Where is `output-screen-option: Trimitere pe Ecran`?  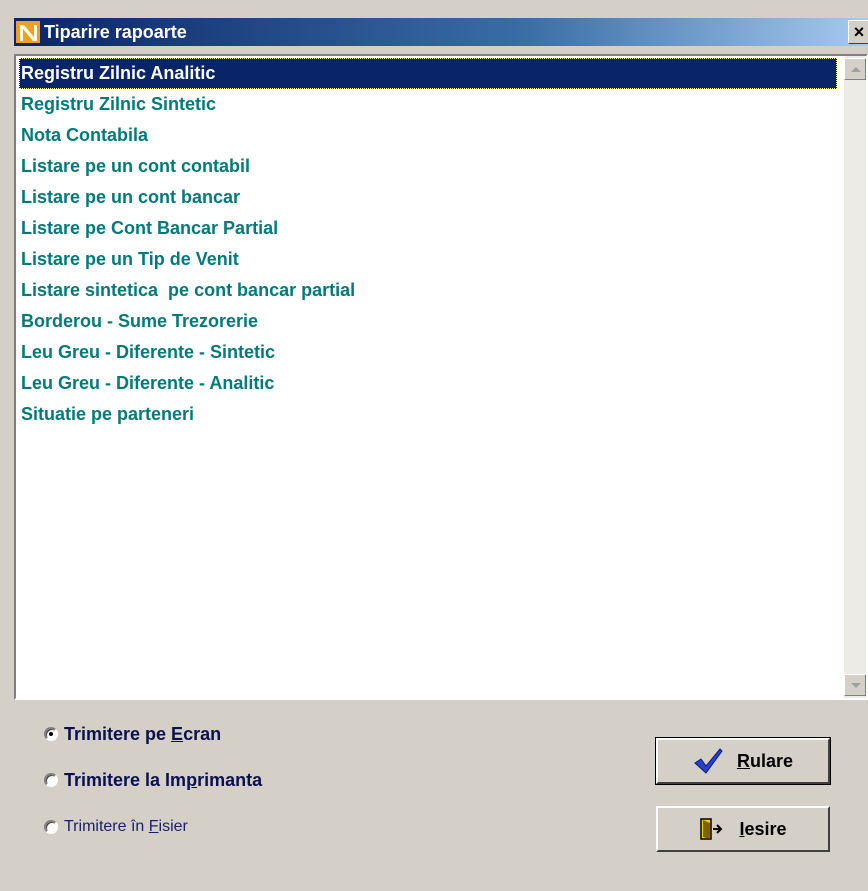
output-screen-option: Trimitere pe Ecran is located at coordinates (132, 734).